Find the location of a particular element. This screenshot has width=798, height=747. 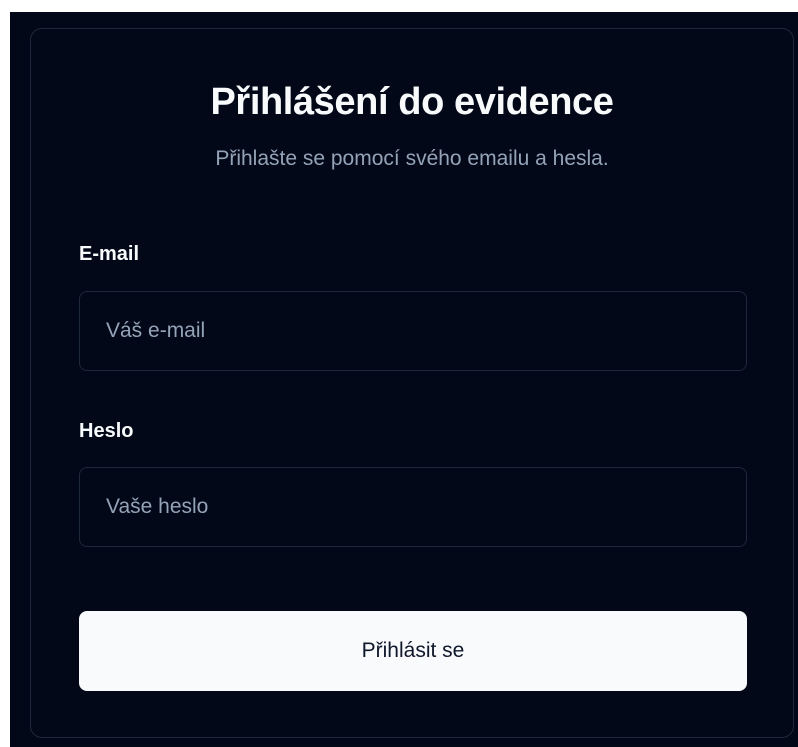

page-title: Přihlášení do evidence is located at coordinates (412, 102).